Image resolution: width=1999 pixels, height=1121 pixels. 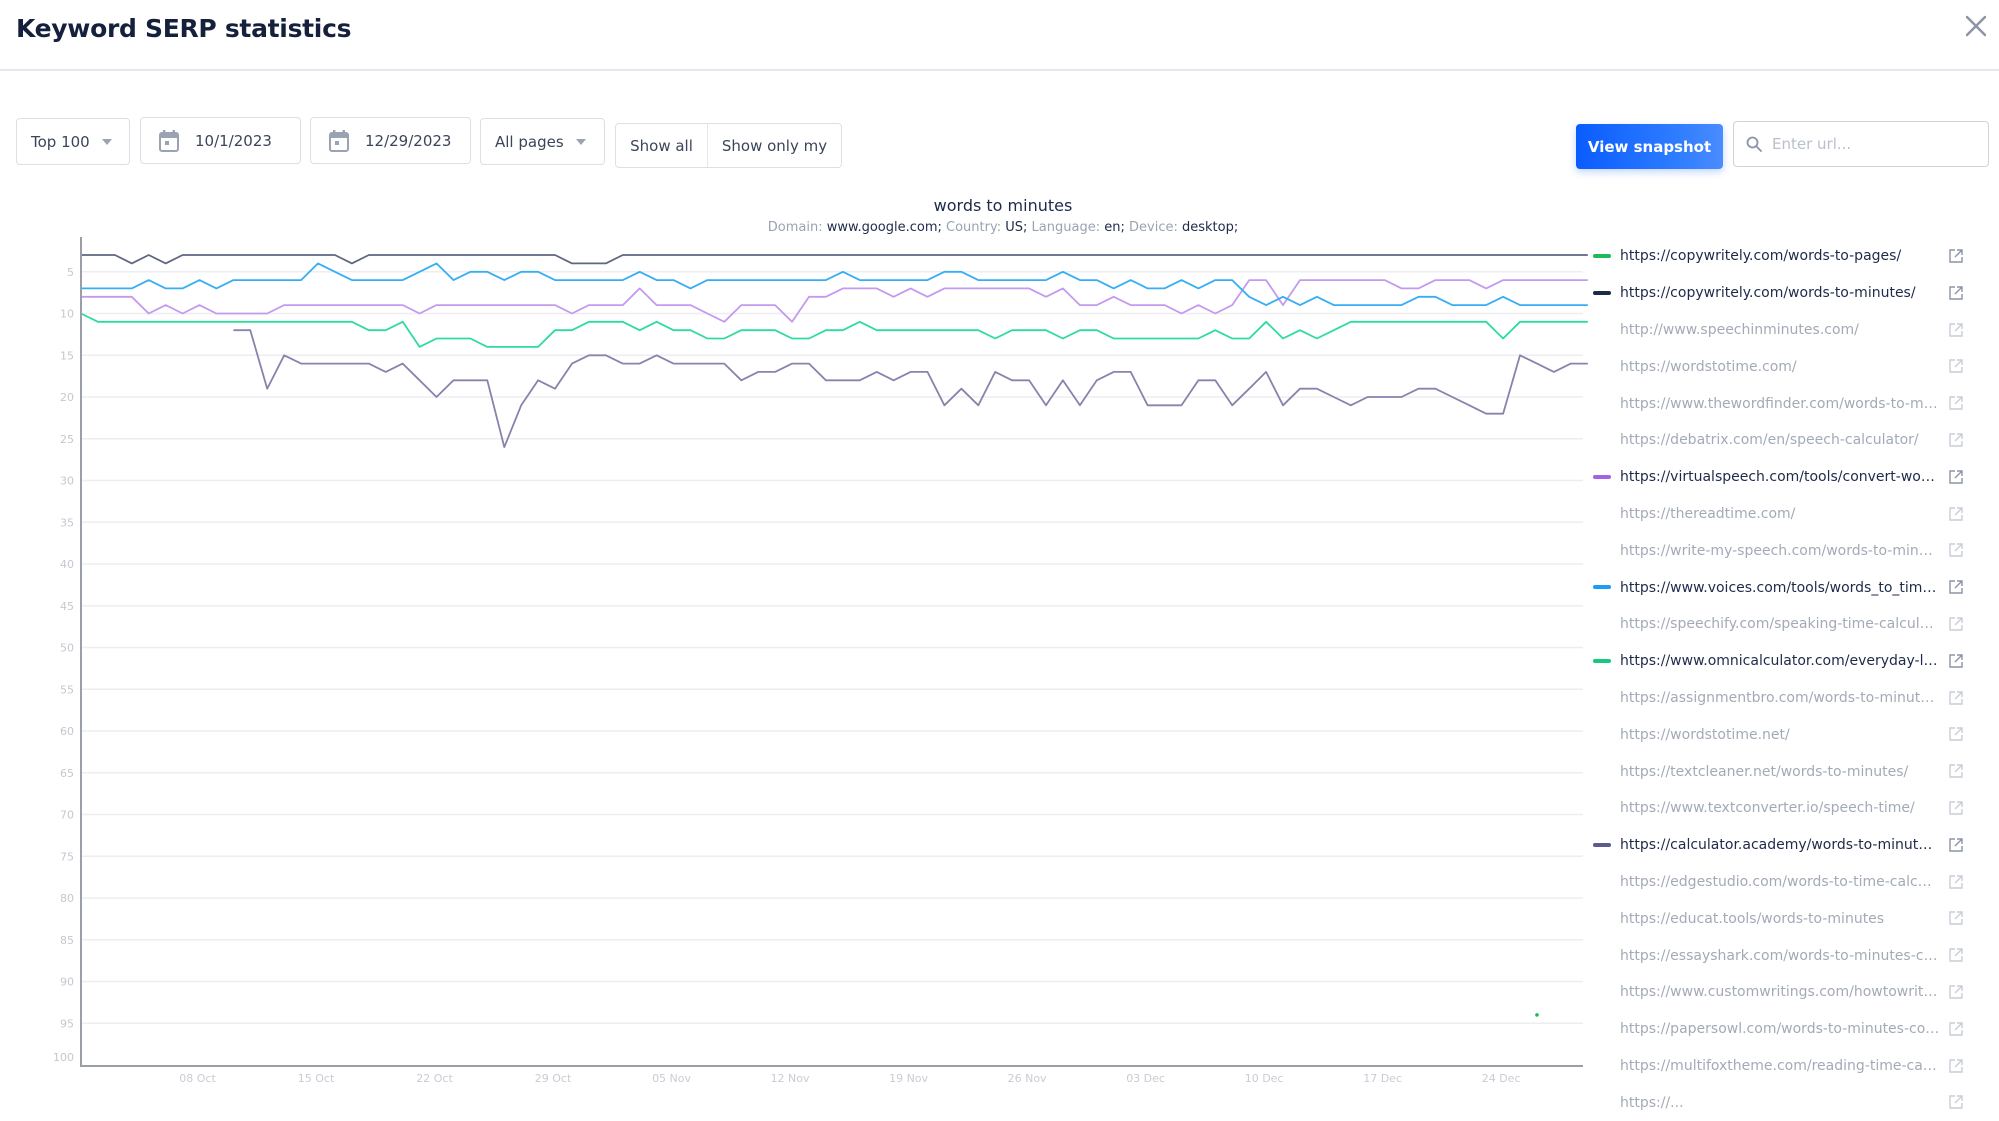 What do you see at coordinates (834, 284) in the screenshot?
I see `series-line-www-voices-com-tools-words-to-time` at bounding box center [834, 284].